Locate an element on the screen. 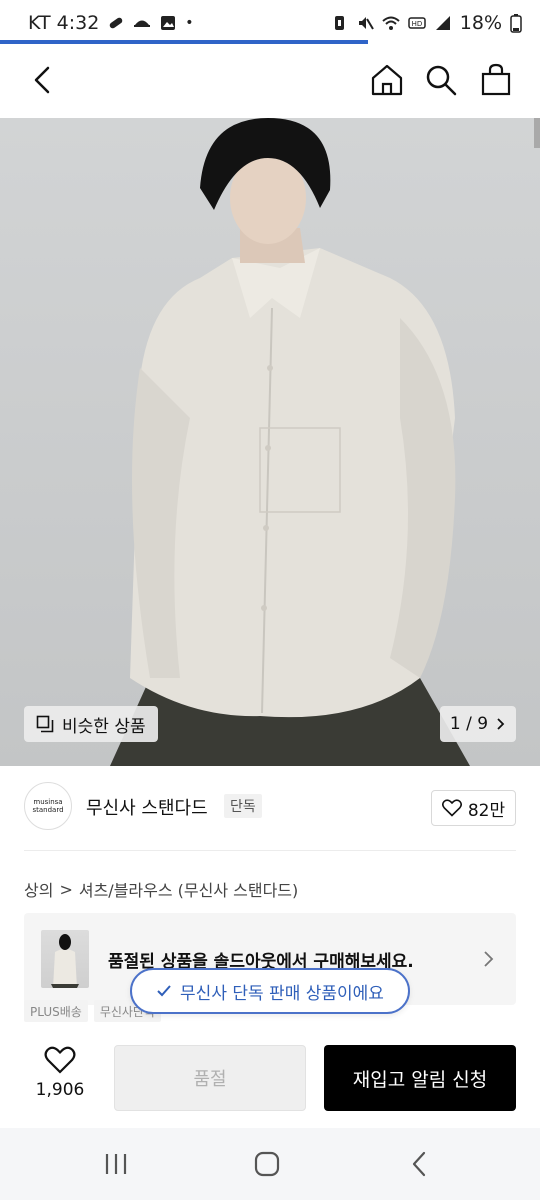 This screenshot has width=540, height=1200. home-icon is located at coordinates (387, 80).